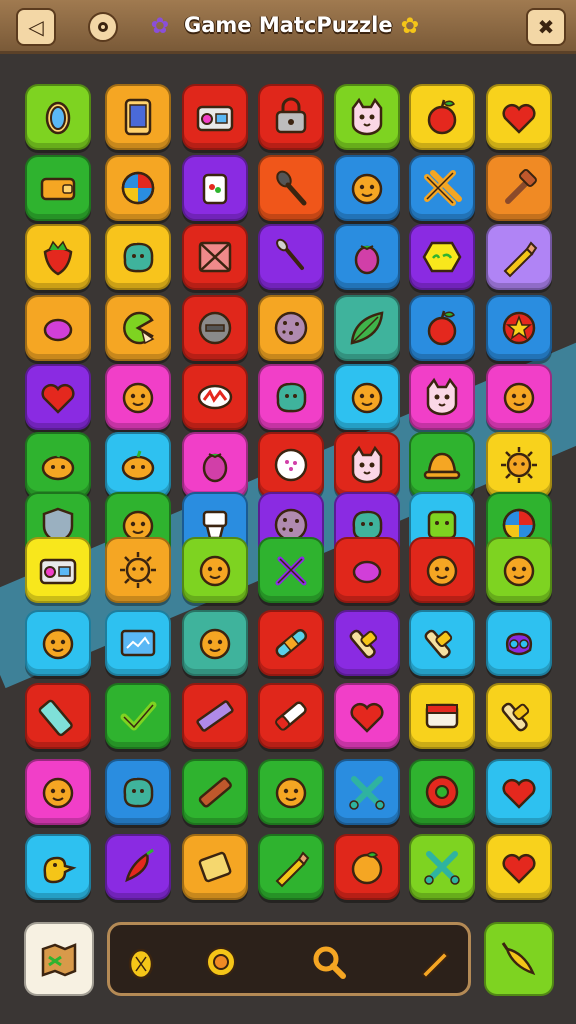  What do you see at coordinates (291, 716) in the screenshot?
I see `tile-eraser` at bounding box center [291, 716].